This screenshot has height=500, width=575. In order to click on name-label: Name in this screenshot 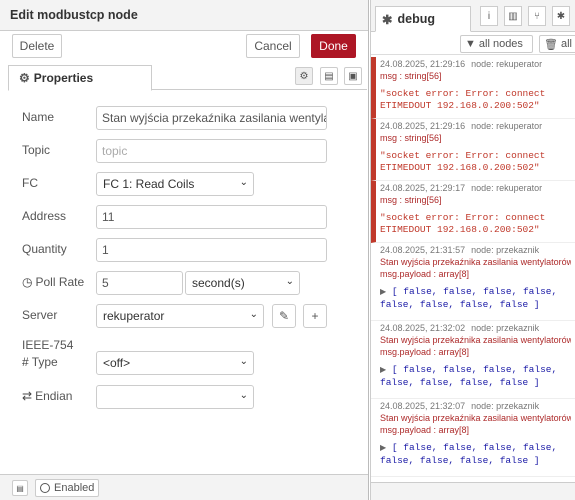, I will do `click(38, 117)`.